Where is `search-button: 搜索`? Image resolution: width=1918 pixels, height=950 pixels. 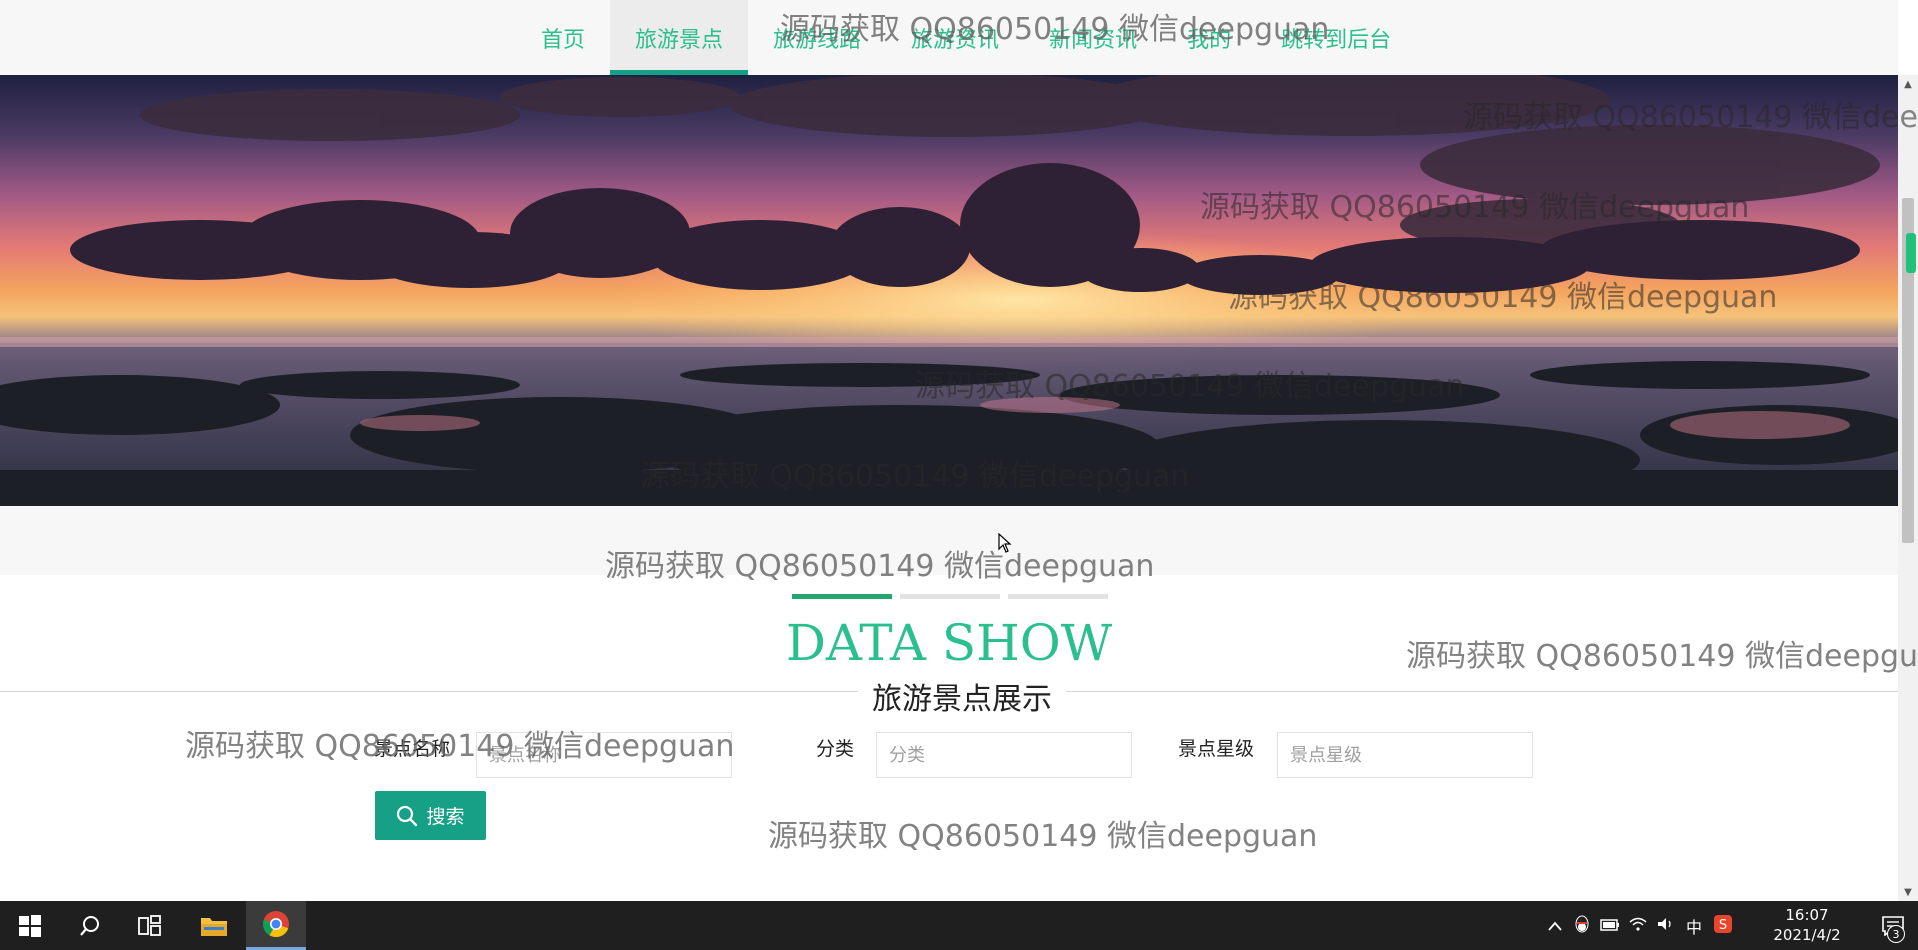
search-button: 搜索 is located at coordinates (430, 815).